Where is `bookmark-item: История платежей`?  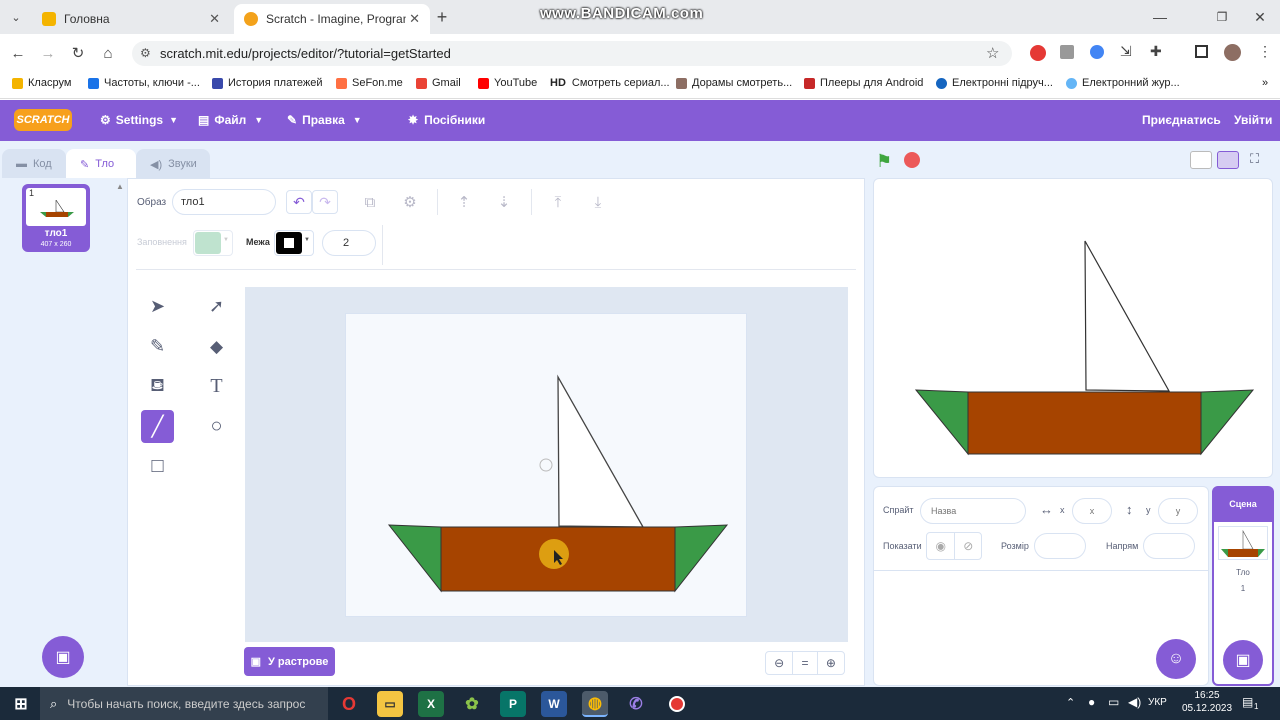 bookmark-item: История платежей is located at coordinates (267, 83).